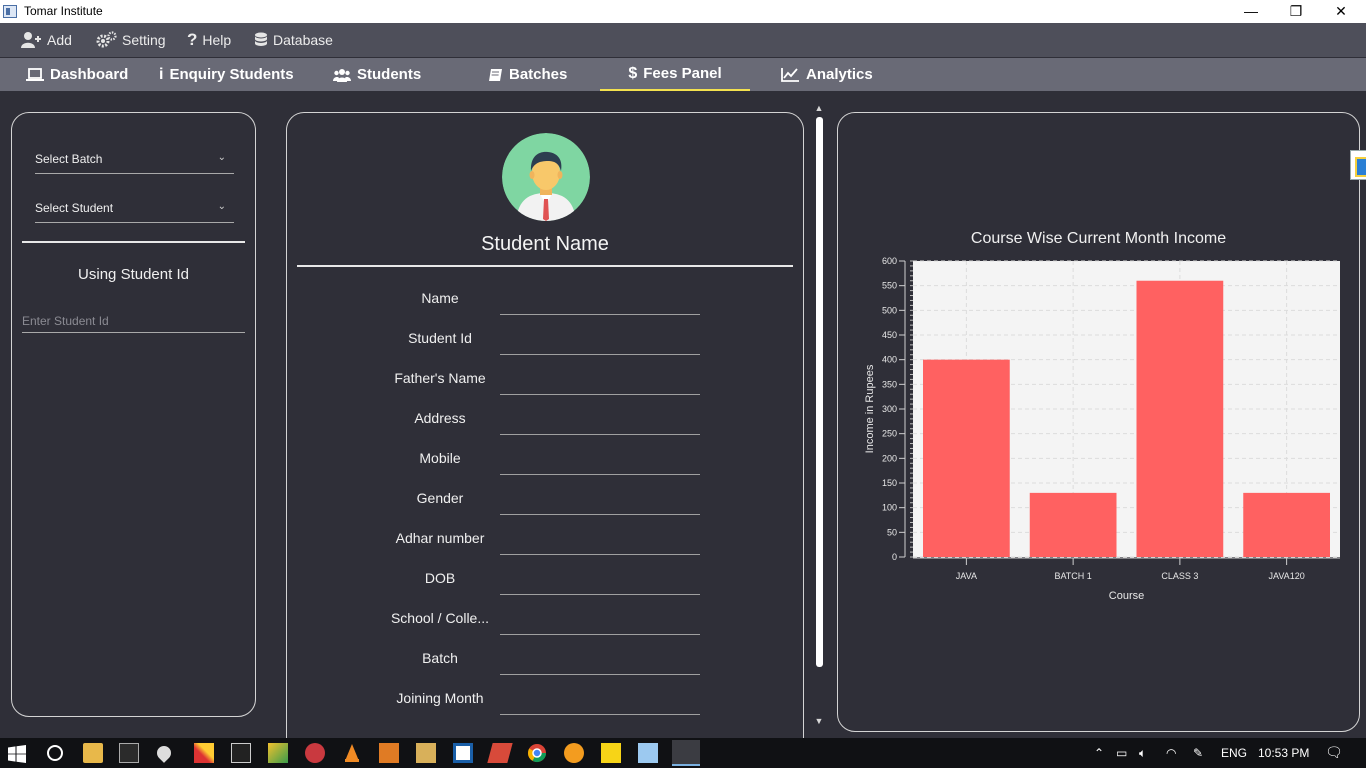 The image size is (1366, 768). Describe the element at coordinates (1296, 11) in the screenshot. I see `restore-button: ❐` at that location.